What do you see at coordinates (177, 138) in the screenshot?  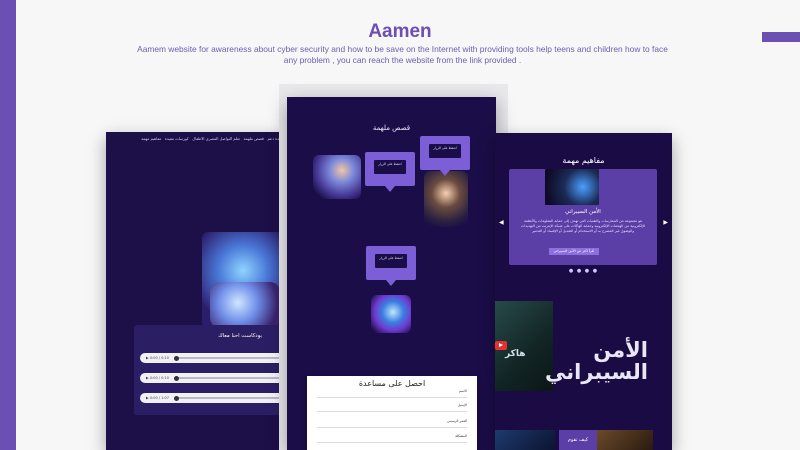 I see `nav-item: كورسات مفيدة` at bounding box center [177, 138].